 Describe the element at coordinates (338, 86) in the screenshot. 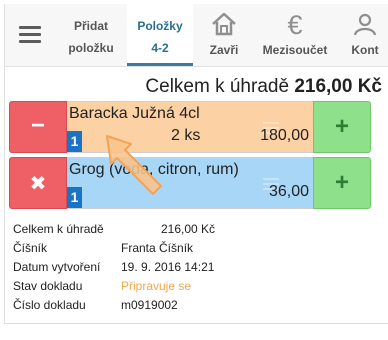

I see `total-amount: 216,00 Kč` at that location.